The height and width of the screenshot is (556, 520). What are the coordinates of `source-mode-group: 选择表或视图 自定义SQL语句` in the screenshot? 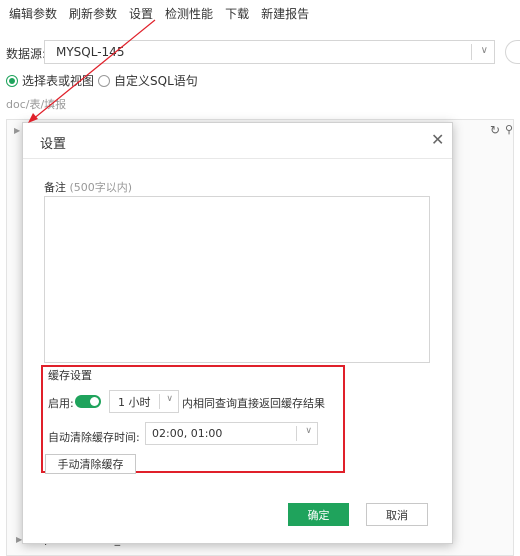 It's located at (104, 80).